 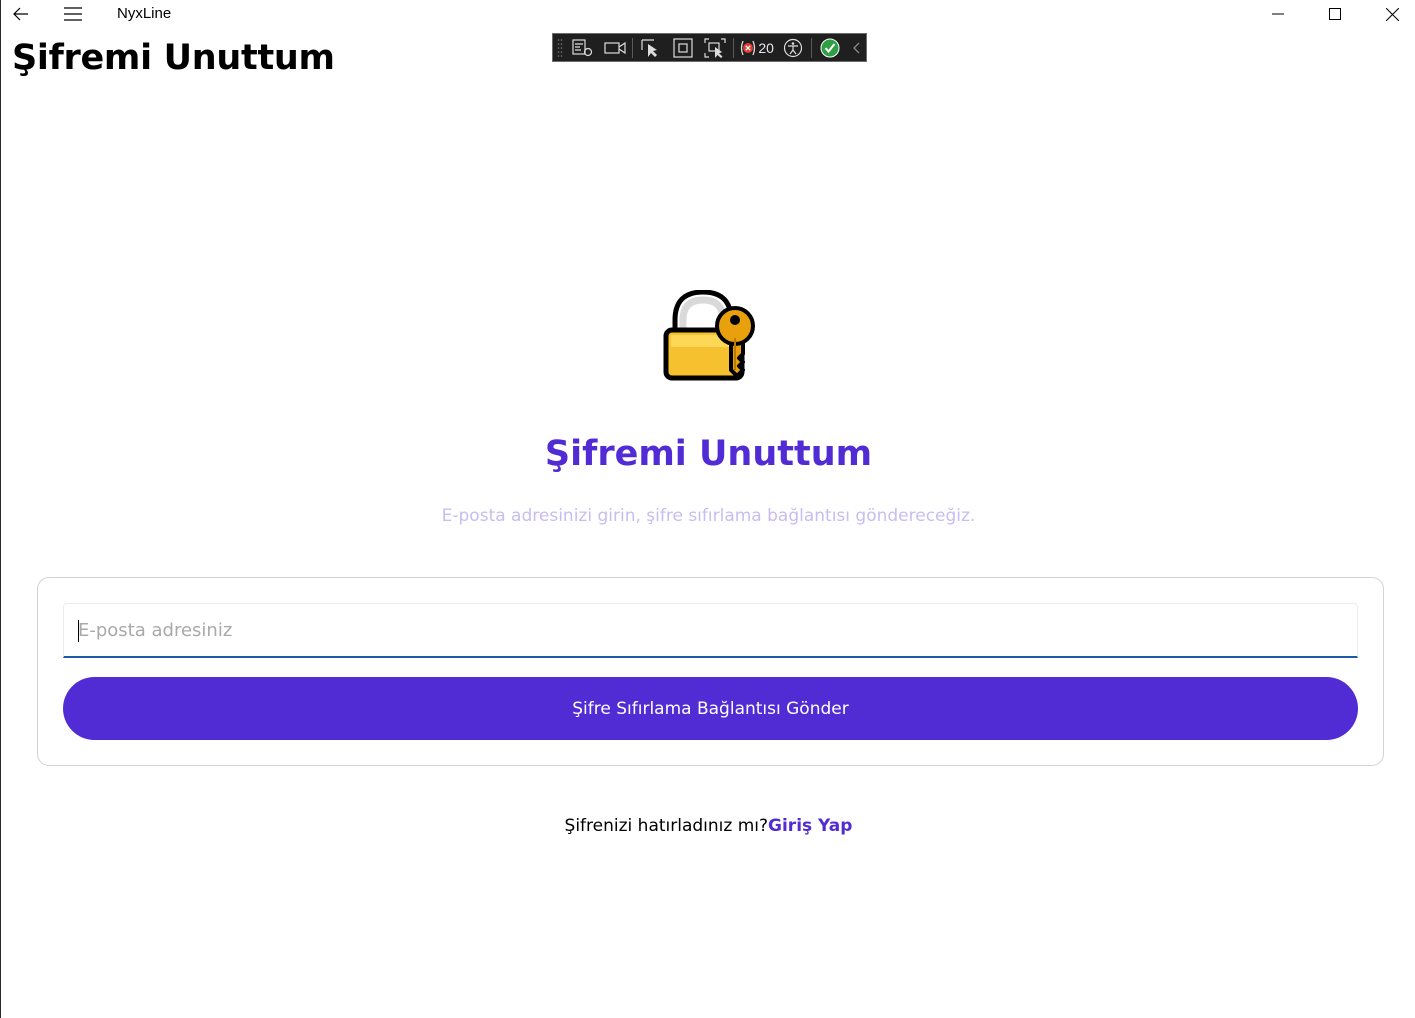 I want to click on binding-failures-button: 20, so click(x=757, y=47).